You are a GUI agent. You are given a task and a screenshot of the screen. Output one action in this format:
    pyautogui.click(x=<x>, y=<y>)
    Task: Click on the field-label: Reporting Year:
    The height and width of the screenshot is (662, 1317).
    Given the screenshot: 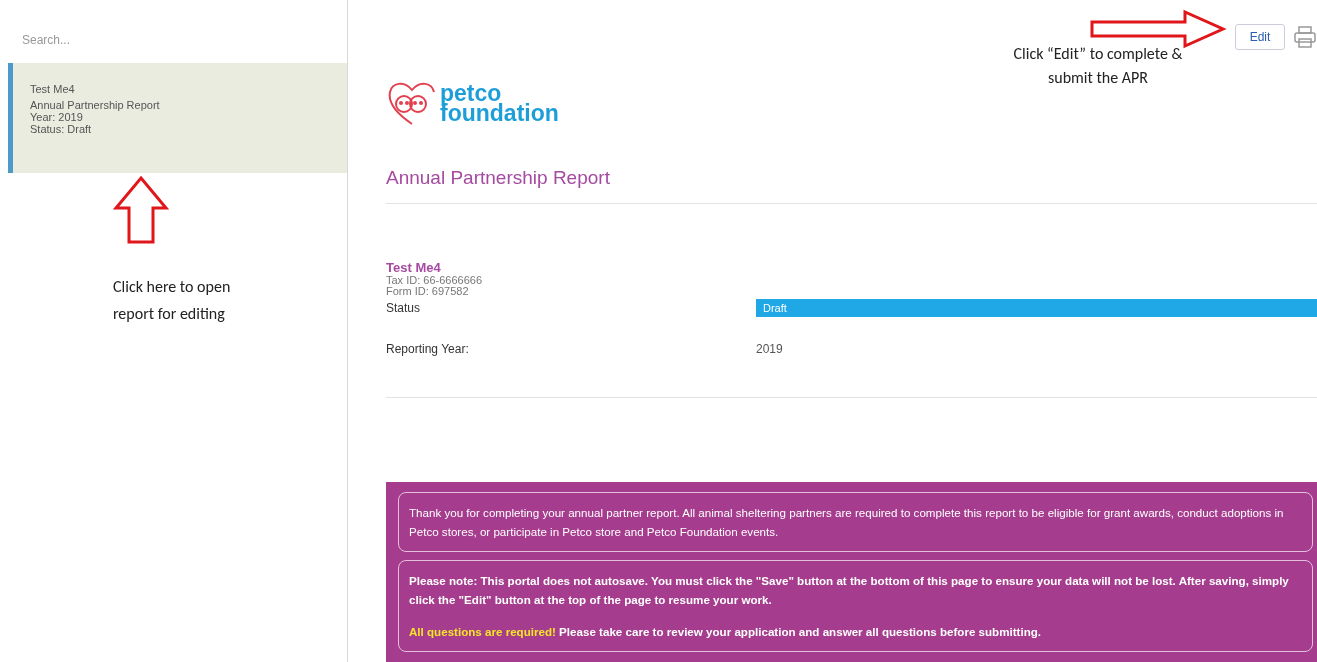 What is the action you would take?
    pyautogui.click(x=427, y=348)
    